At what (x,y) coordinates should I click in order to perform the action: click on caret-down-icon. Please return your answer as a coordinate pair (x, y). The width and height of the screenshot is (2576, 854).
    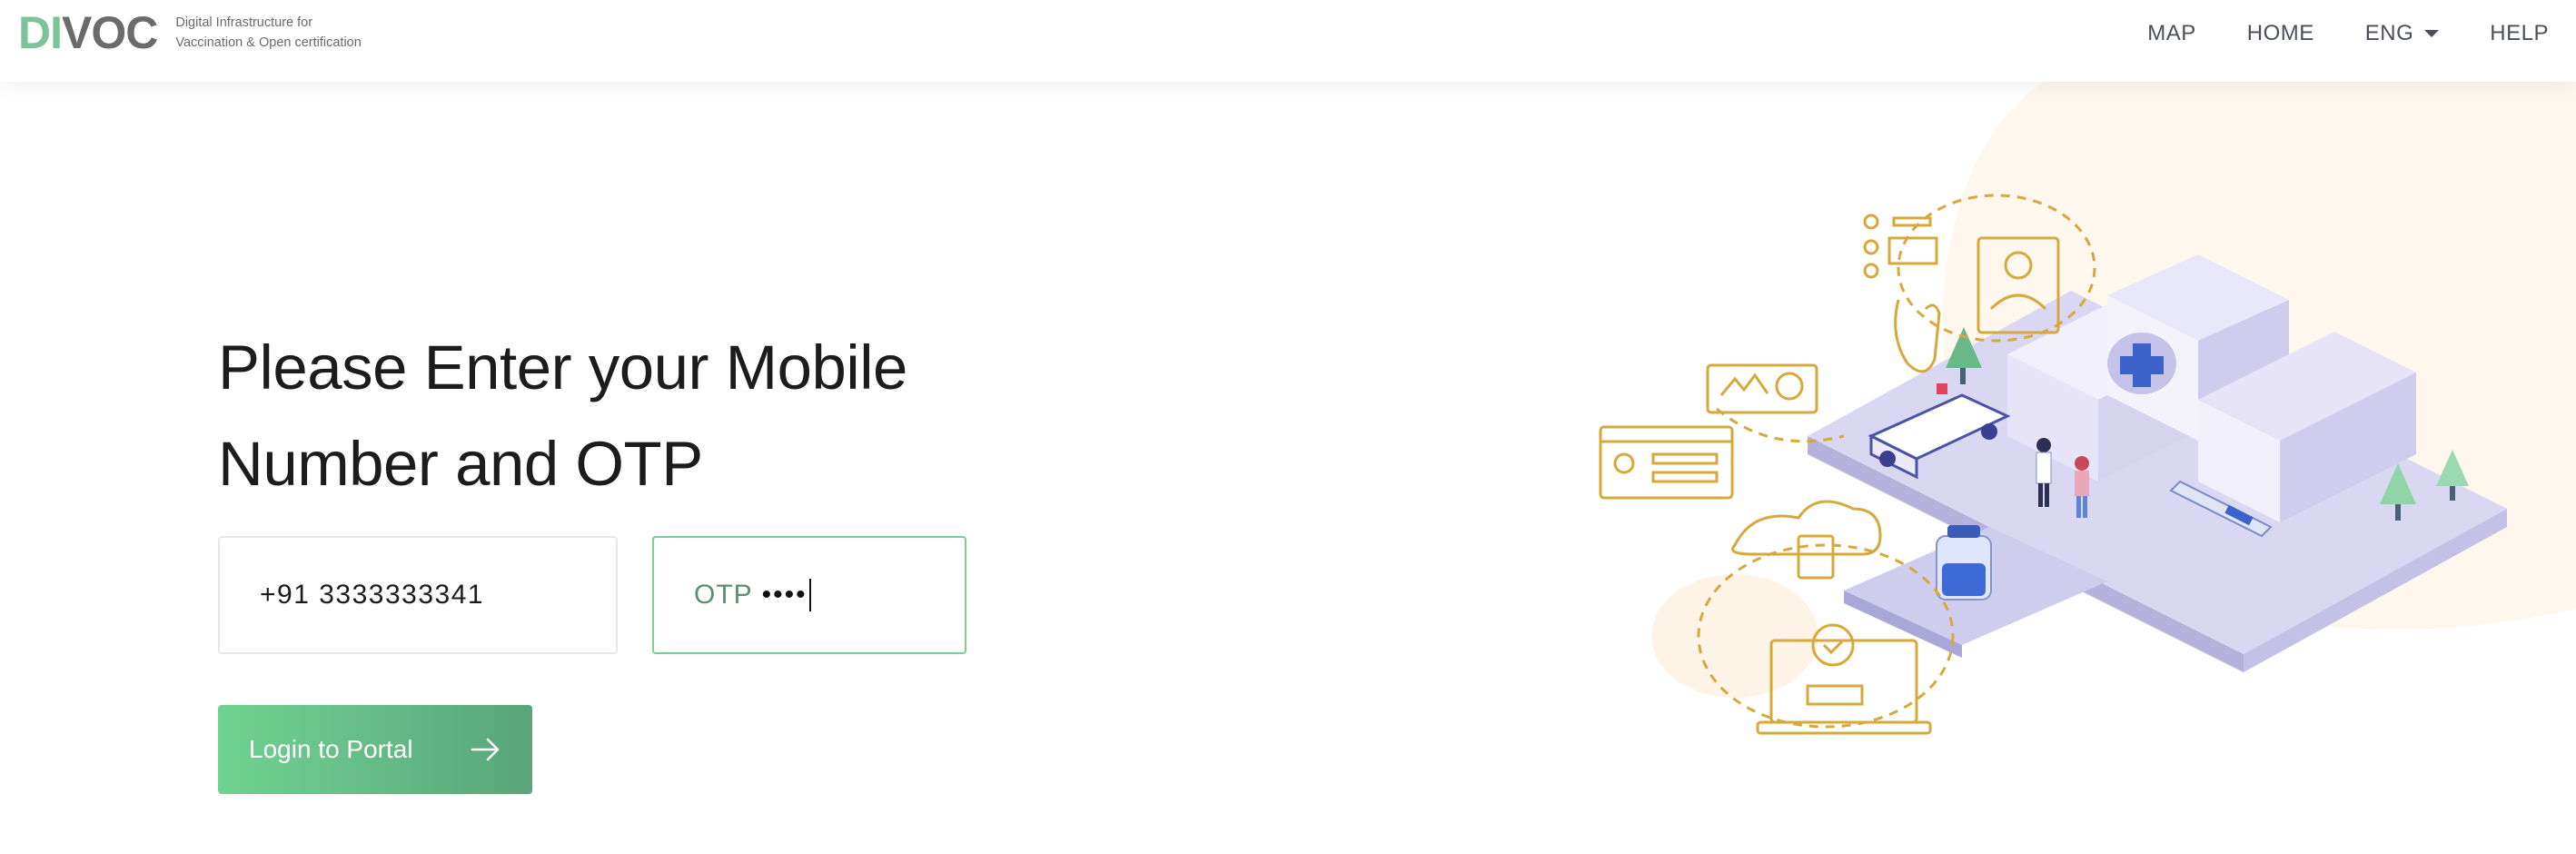
    Looking at the image, I should click on (2432, 33).